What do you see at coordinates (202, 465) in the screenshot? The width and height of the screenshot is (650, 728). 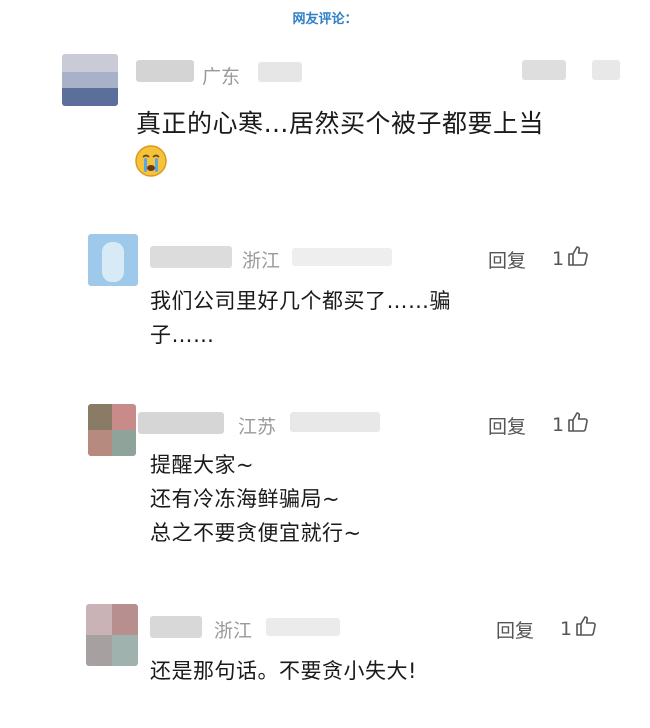 I see `reply-text-line: 提醒大家~` at bounding box center [202, 465].